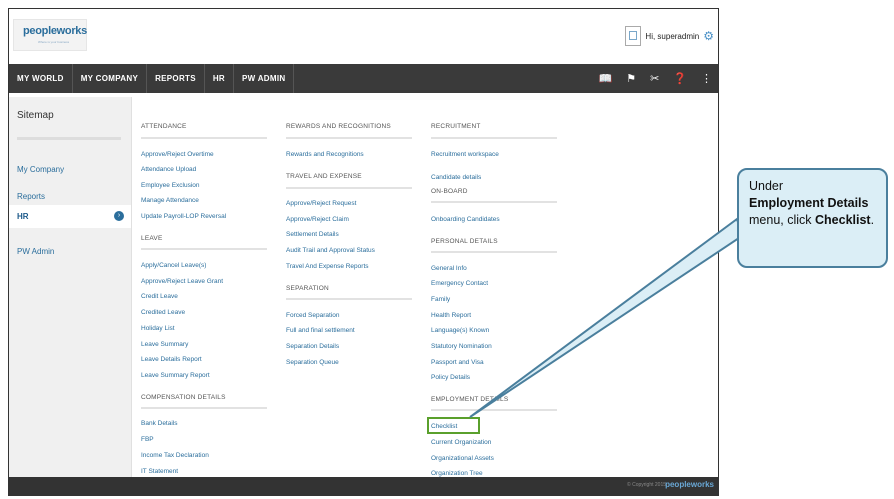 The width and height of the screenshot is (894, 499). I want to click on link-approve-leave-grant: Approve/Reject Leave Grant, so click(182, 281).